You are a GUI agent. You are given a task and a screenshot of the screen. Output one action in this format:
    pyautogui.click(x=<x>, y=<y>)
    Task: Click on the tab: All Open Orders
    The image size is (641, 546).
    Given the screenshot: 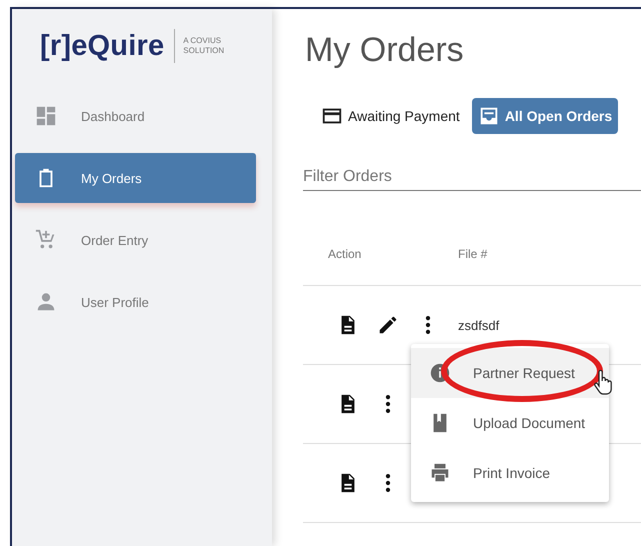 What is the action you would take?
    pyautogui.click(x=545, y=116)
    